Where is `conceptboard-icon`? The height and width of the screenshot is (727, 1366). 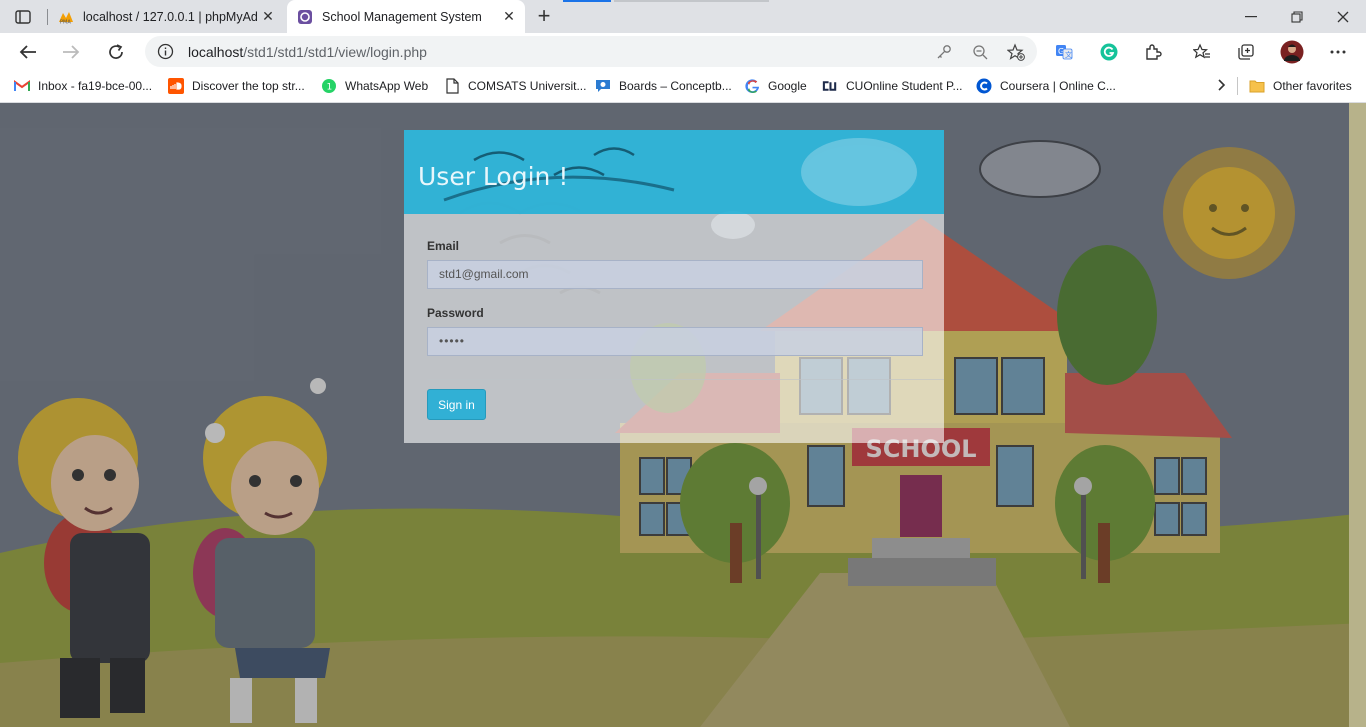
conceptboard-icon is located at coordinates (603, 86).